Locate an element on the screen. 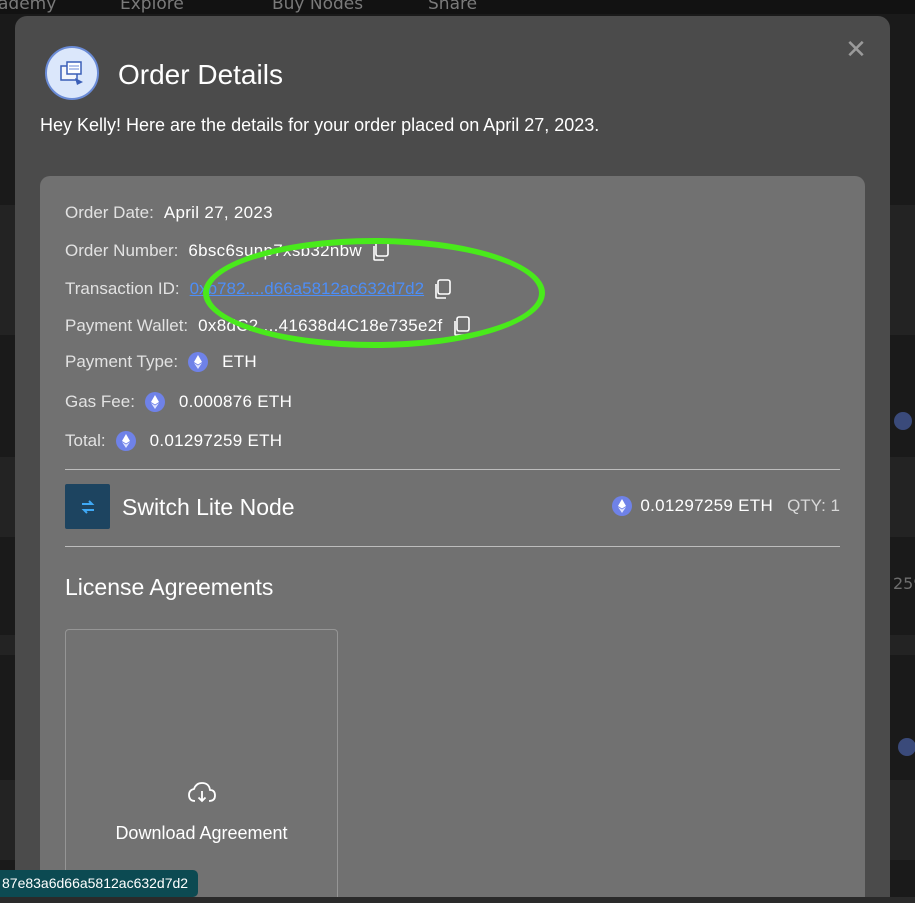 The height and width of the screenshot is (903, 915). background-value: 259 is located at coordinates (904, 583).